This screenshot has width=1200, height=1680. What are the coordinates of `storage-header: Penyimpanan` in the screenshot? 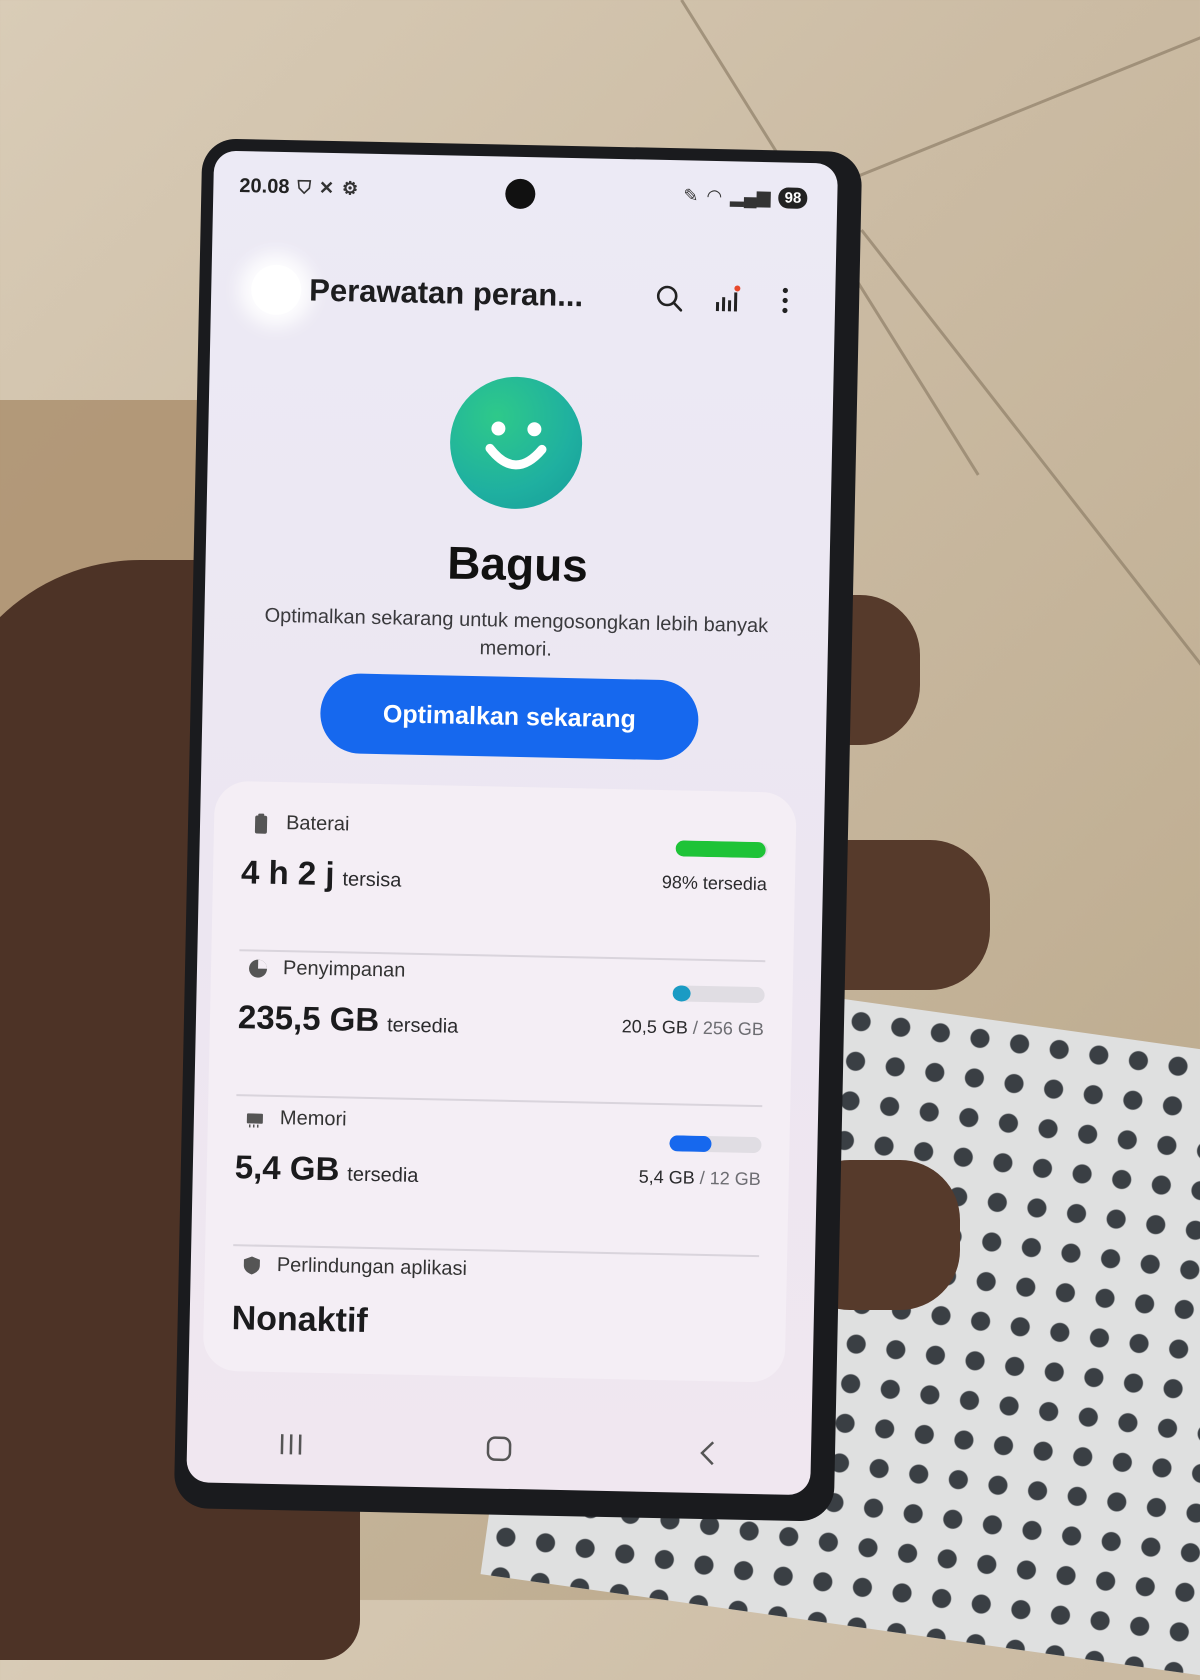 It's located at (326, 969).